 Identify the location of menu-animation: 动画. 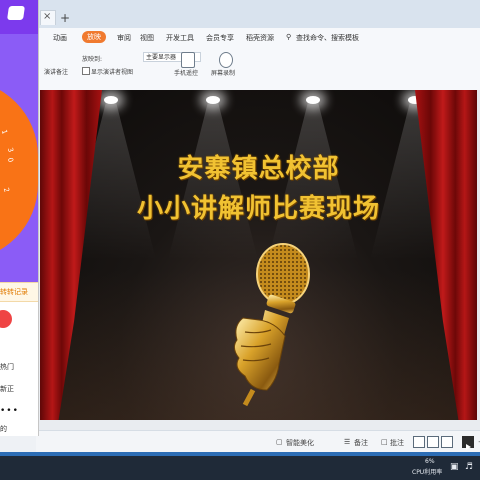
(60, 38).